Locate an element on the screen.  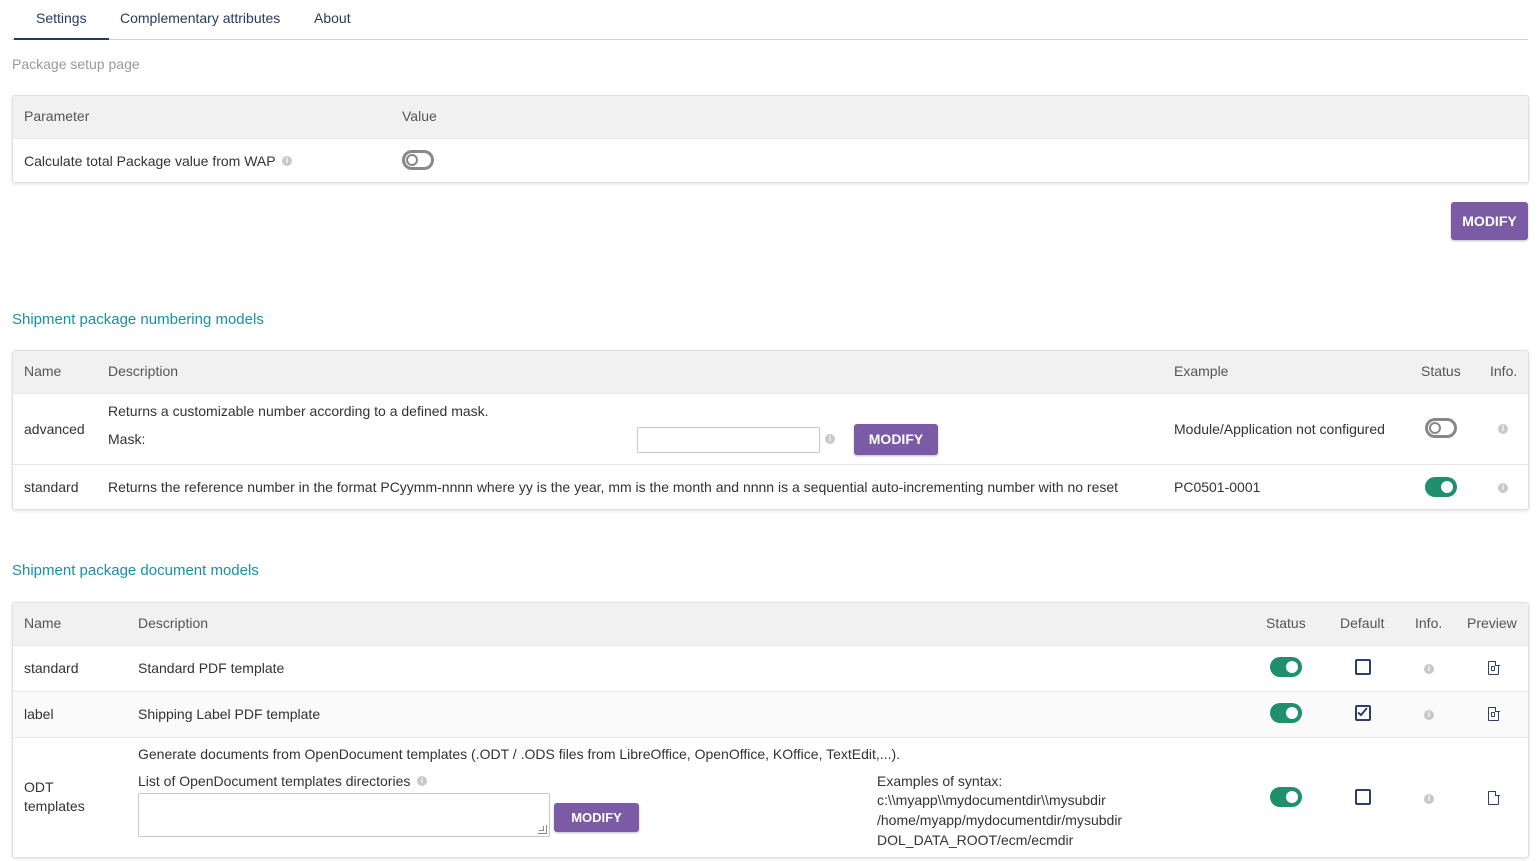
document-name-line2: templates is located at coordinates (54, 806).